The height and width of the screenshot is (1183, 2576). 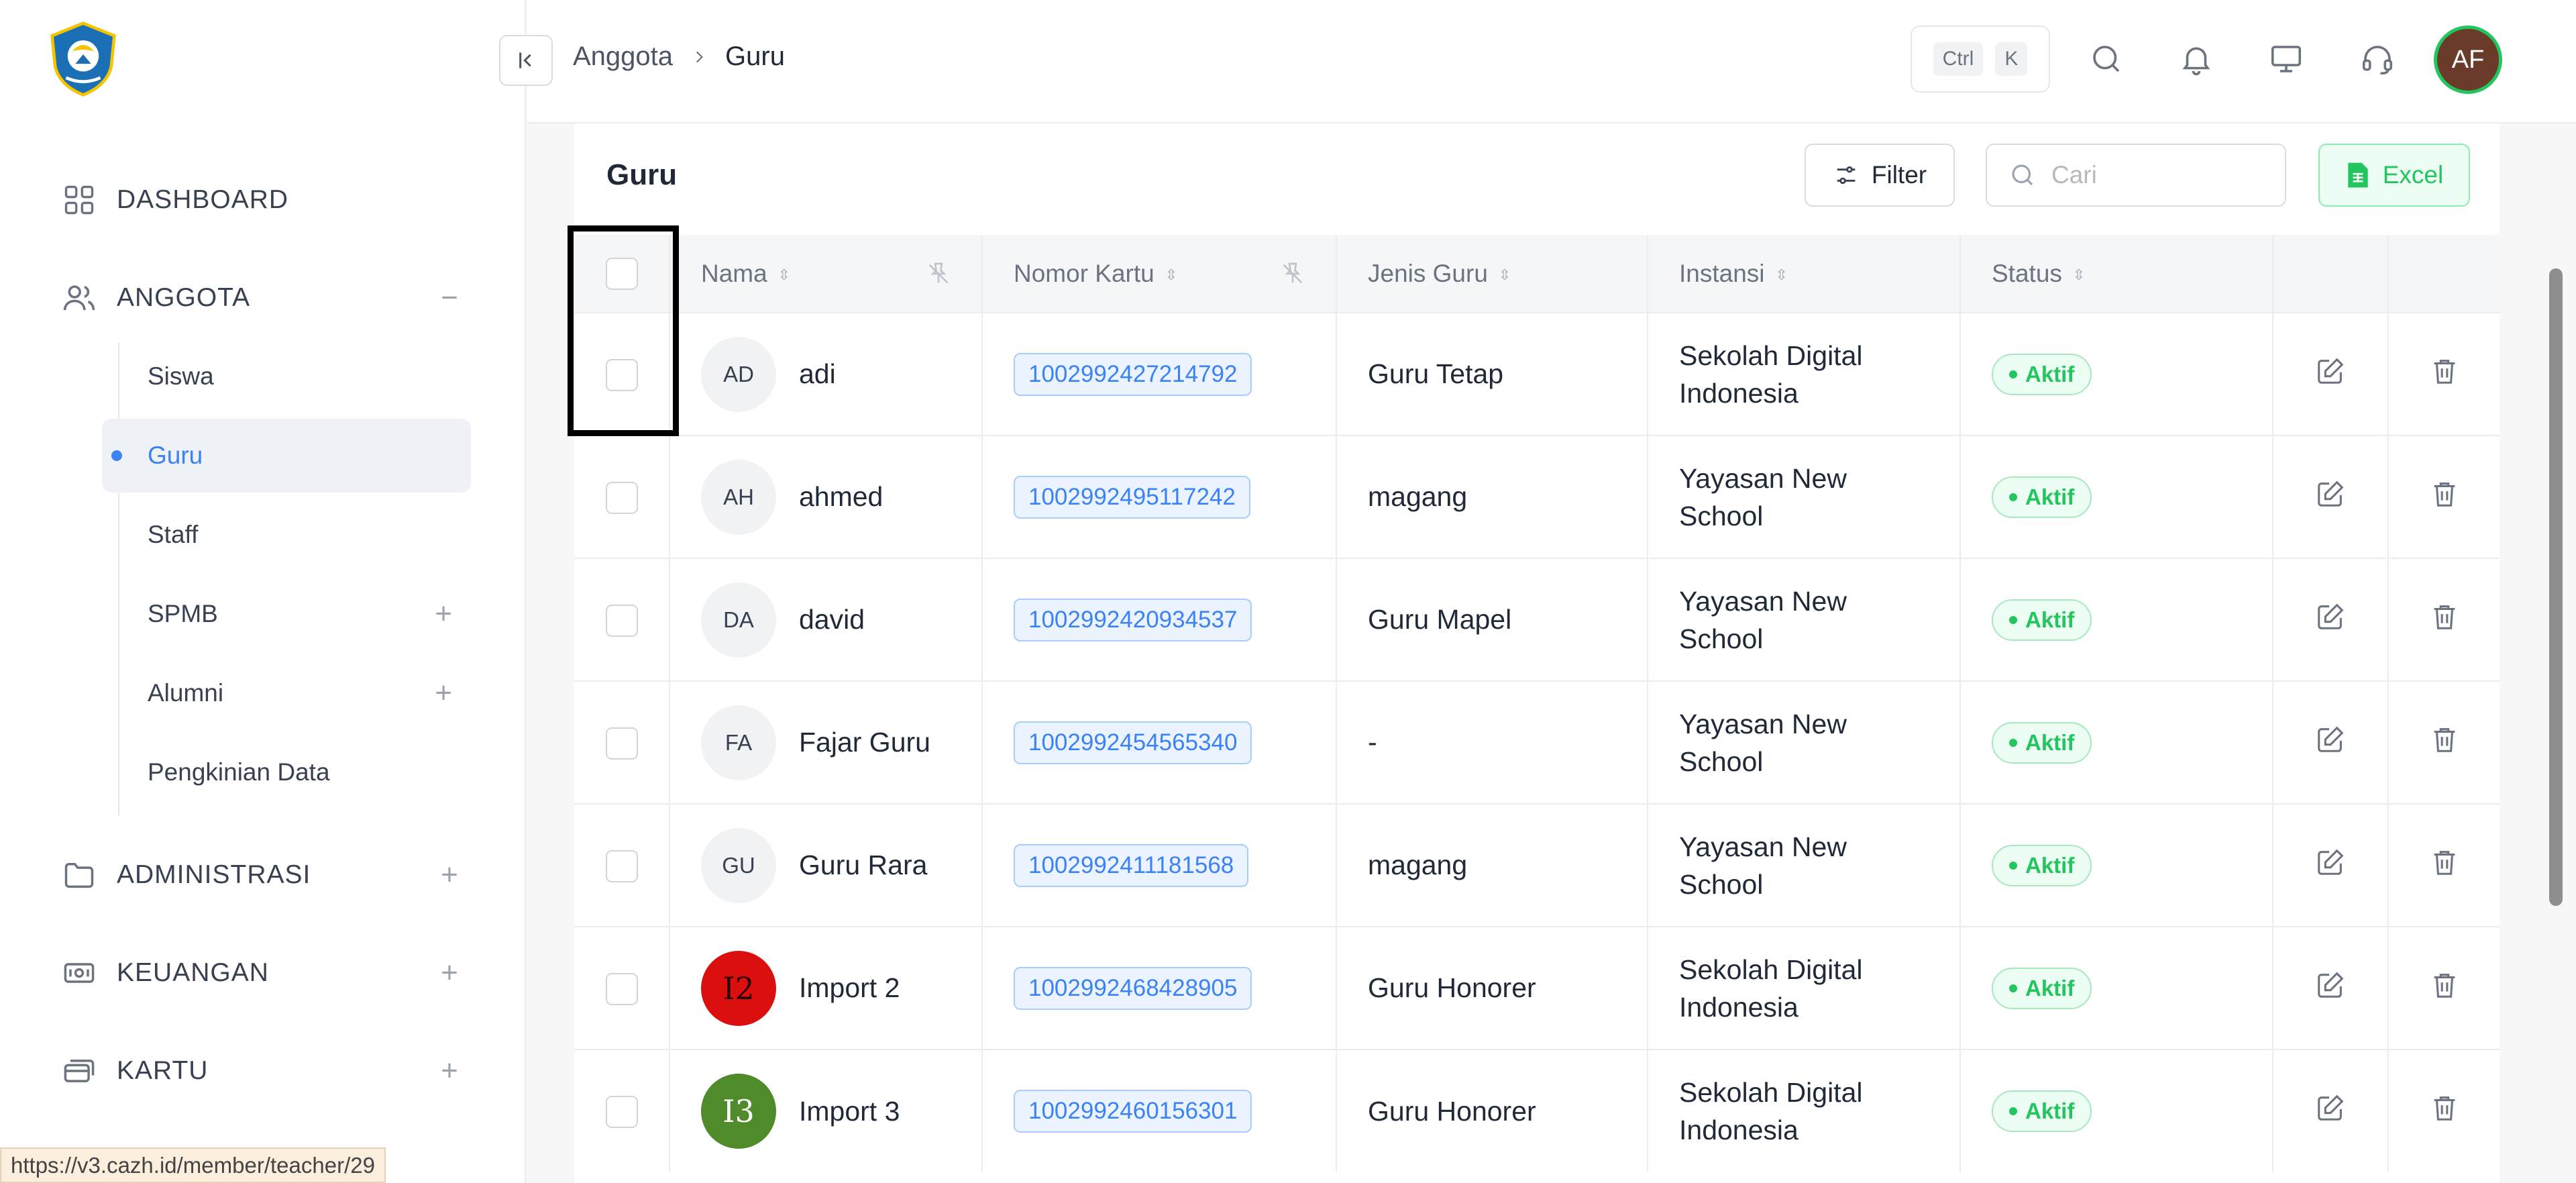 What do you see at coordinates (2394, 175) in the screenshot?
I see `export-excel-button: Excel` at bounding box center [2394, 175].